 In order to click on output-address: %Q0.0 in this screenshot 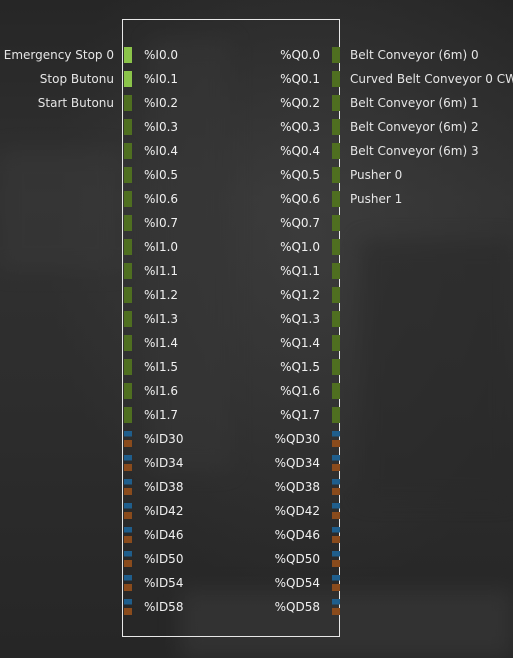, I will do `click(300, 55)`.